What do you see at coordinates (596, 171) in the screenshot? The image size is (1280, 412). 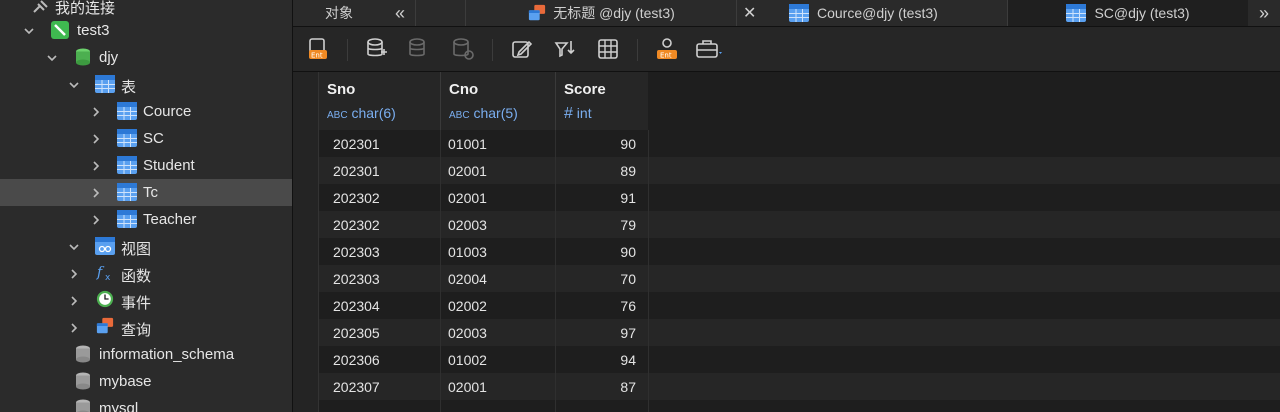 I see `table-cell-score: 89` at bounding box center [596, 171].